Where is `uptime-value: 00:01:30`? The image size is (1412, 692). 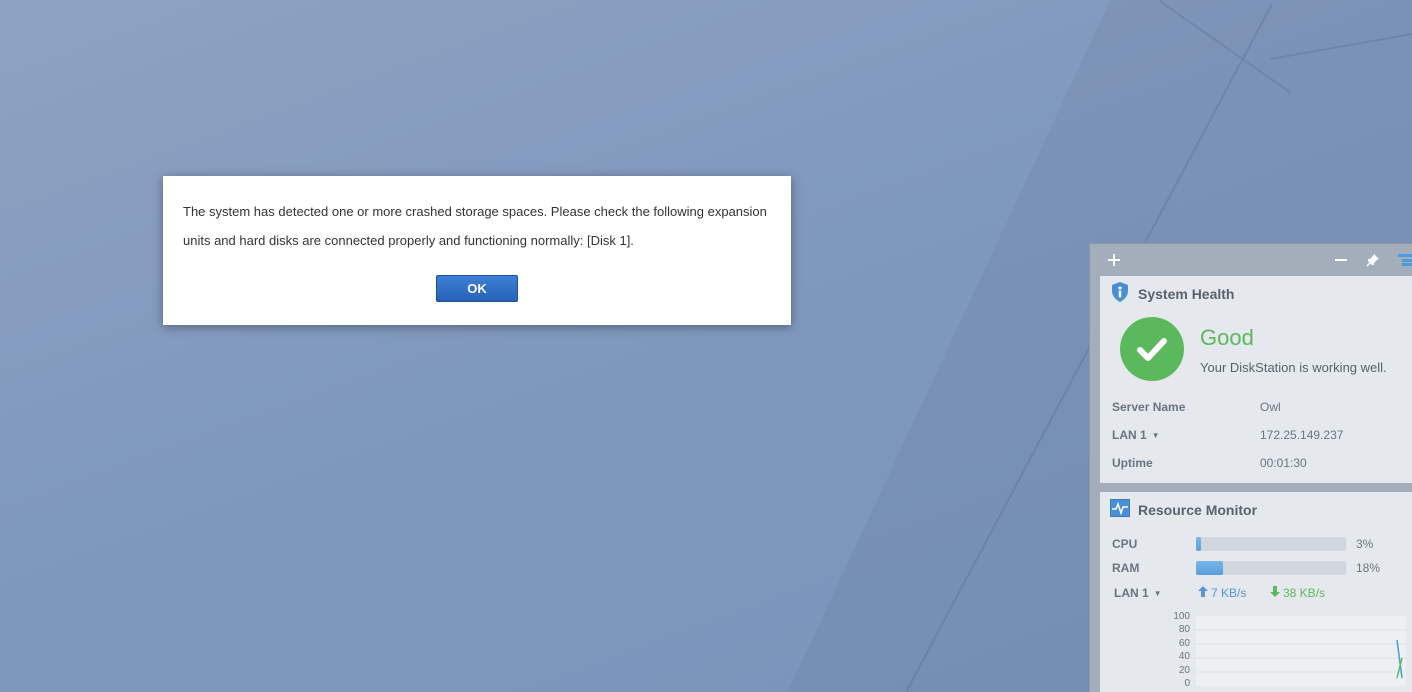
uptime-value: 00:01:30 is located at coordinates (1283, 463).